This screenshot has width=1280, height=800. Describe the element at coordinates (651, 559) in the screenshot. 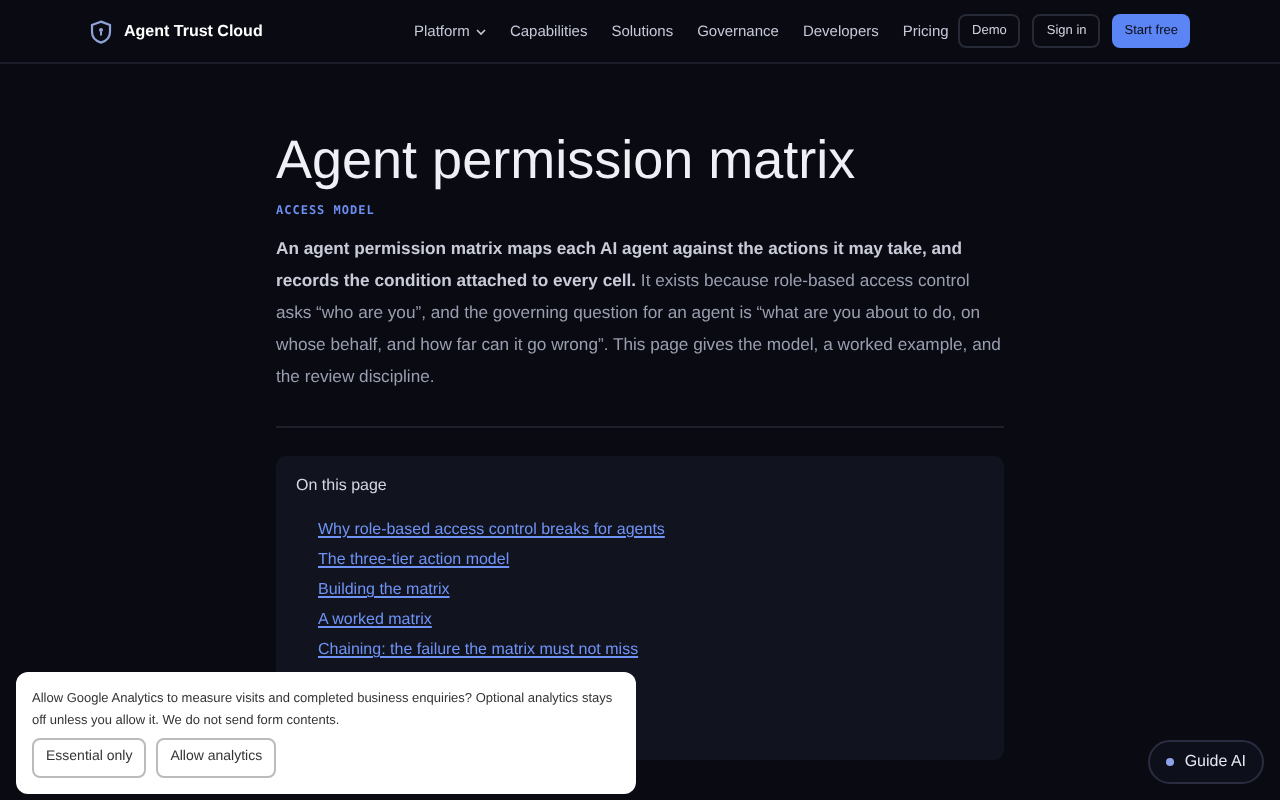

I see `toc-link: The three-tier action model` at that location.